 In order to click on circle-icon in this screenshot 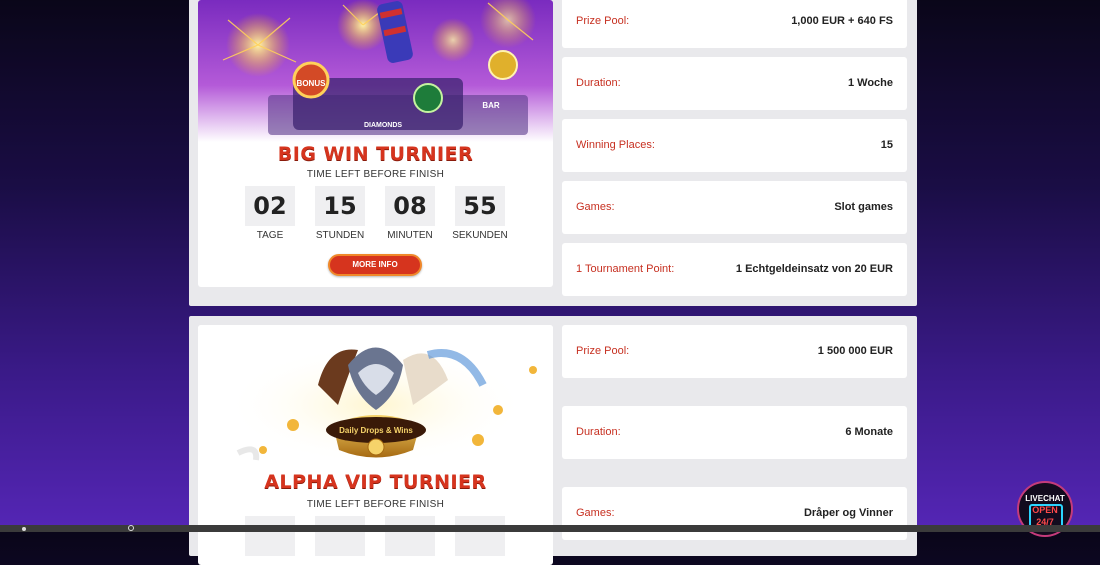, I will do `click(131, 528)`.